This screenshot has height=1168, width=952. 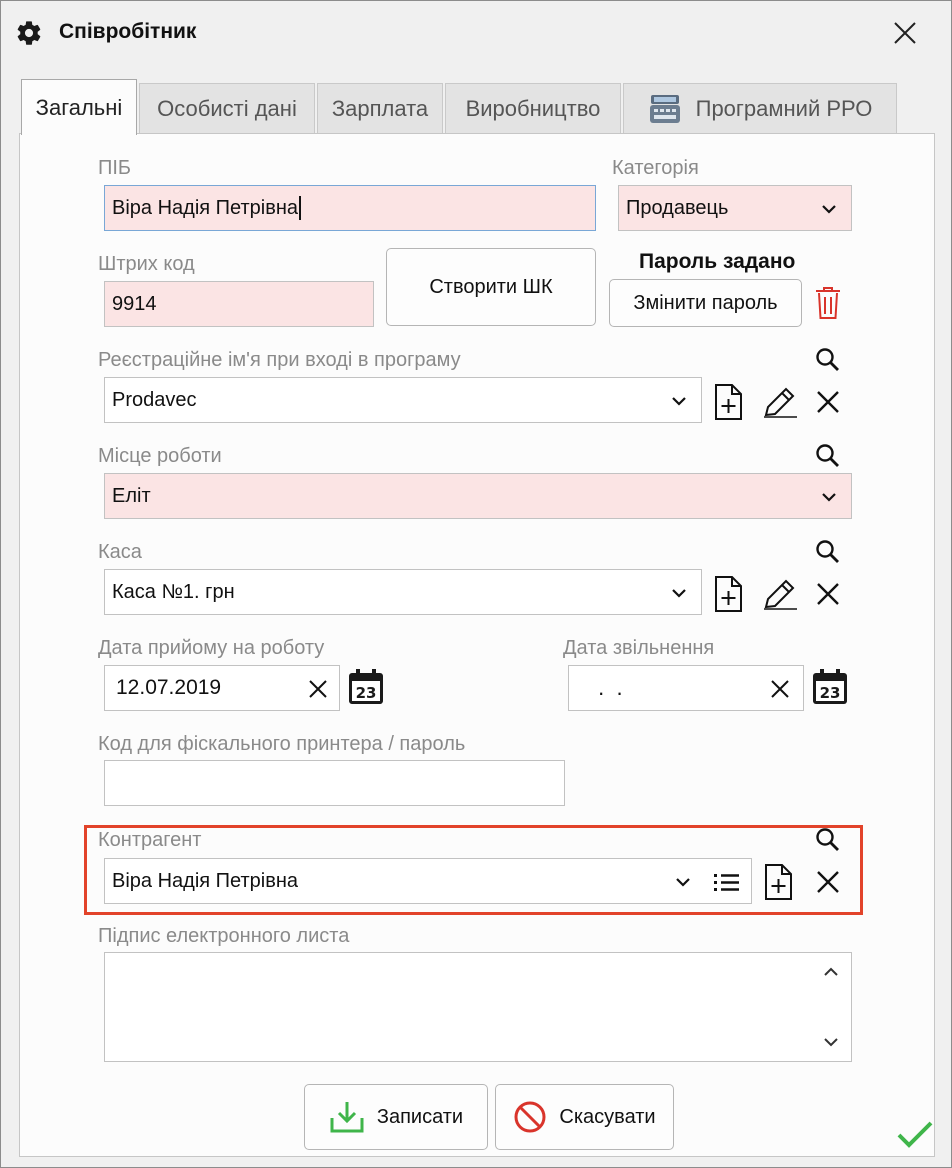 I want to click on tab-software-rro-label: Програмний РРО, so click(x=784, y=108).